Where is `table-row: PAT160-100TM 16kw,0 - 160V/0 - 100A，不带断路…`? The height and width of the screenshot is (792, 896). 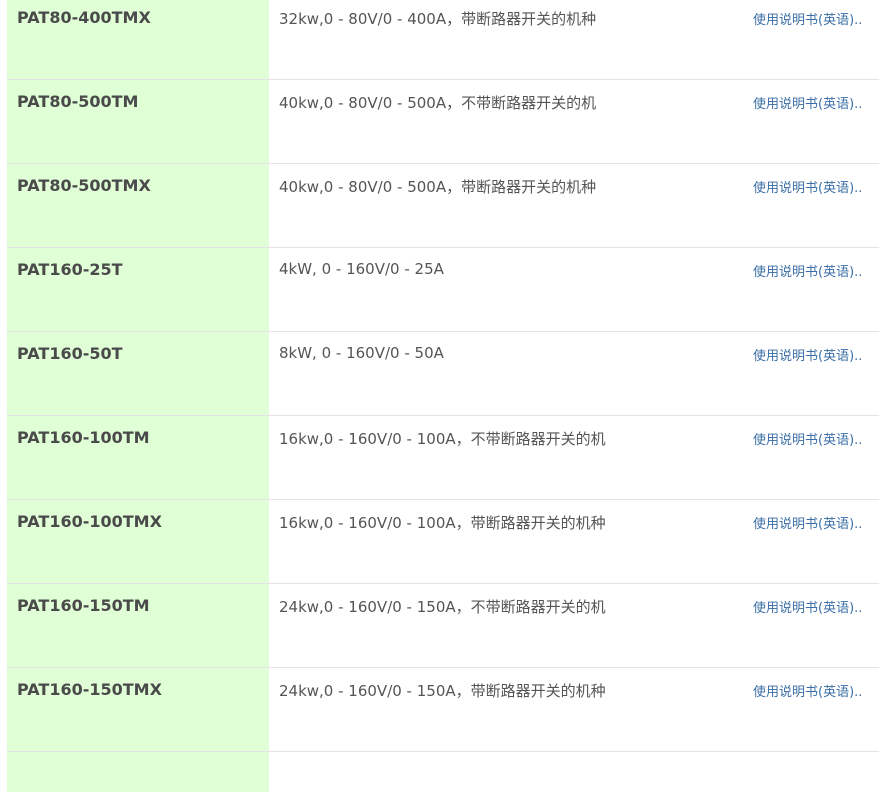
table-row: PAT160-100TM 16kw,0 - 160V/0 - 100A，不带断路… is located at coordinates (443, 458).